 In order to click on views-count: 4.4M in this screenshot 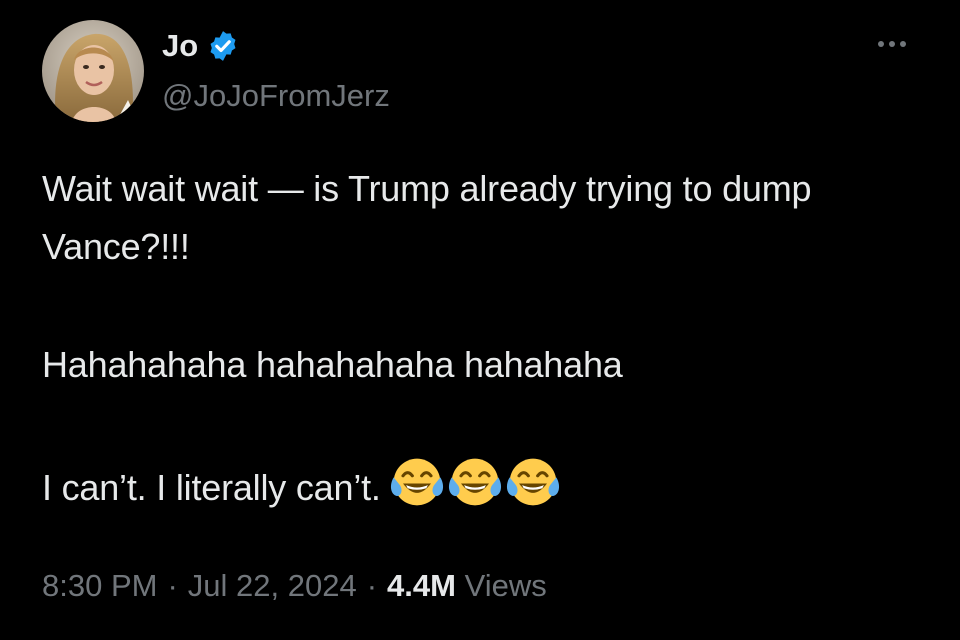, I will do `click(421, 585)`.